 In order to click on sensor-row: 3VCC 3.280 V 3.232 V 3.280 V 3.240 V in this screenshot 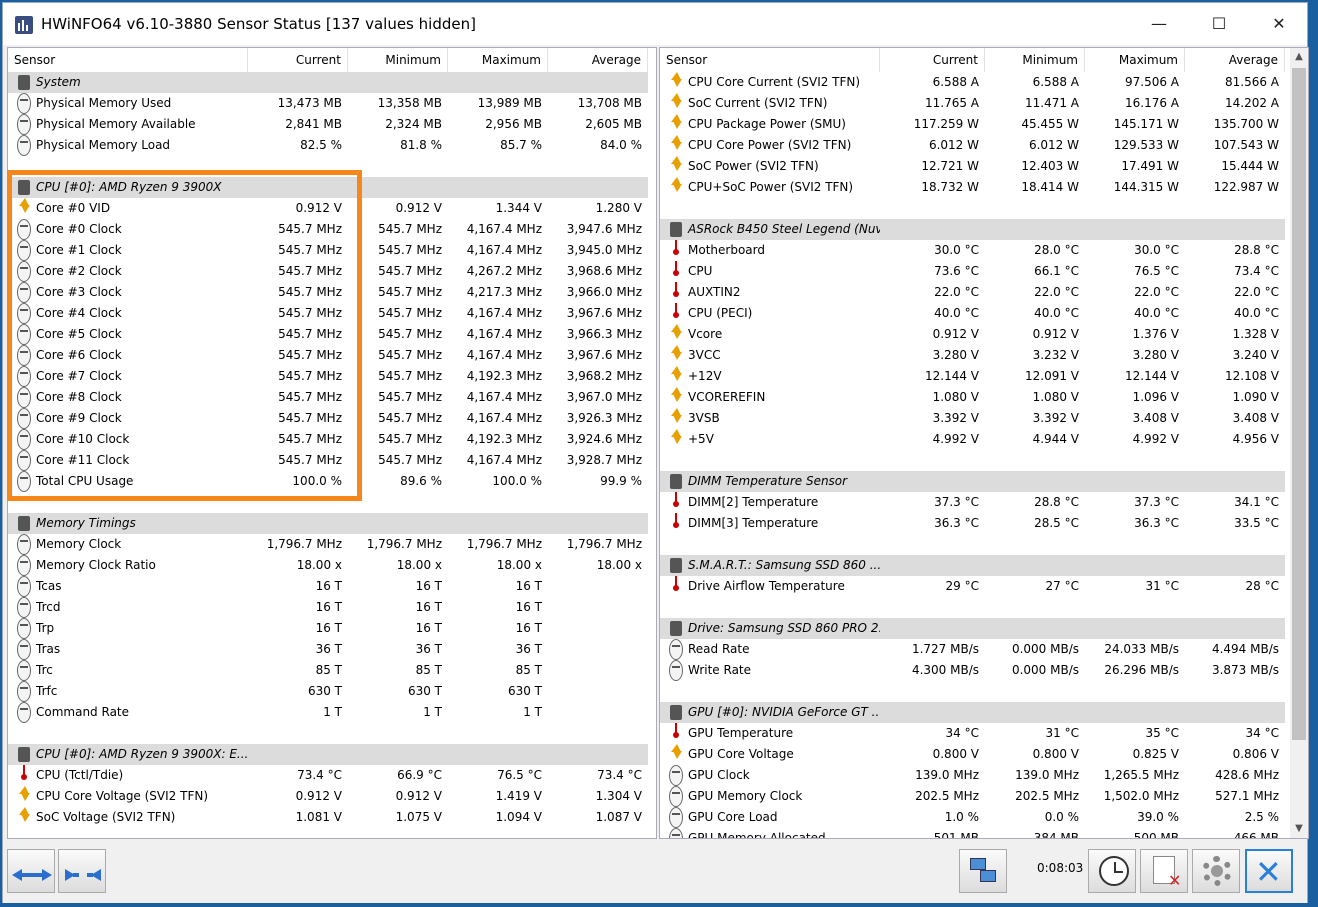, I will do `click(984, 355)`.